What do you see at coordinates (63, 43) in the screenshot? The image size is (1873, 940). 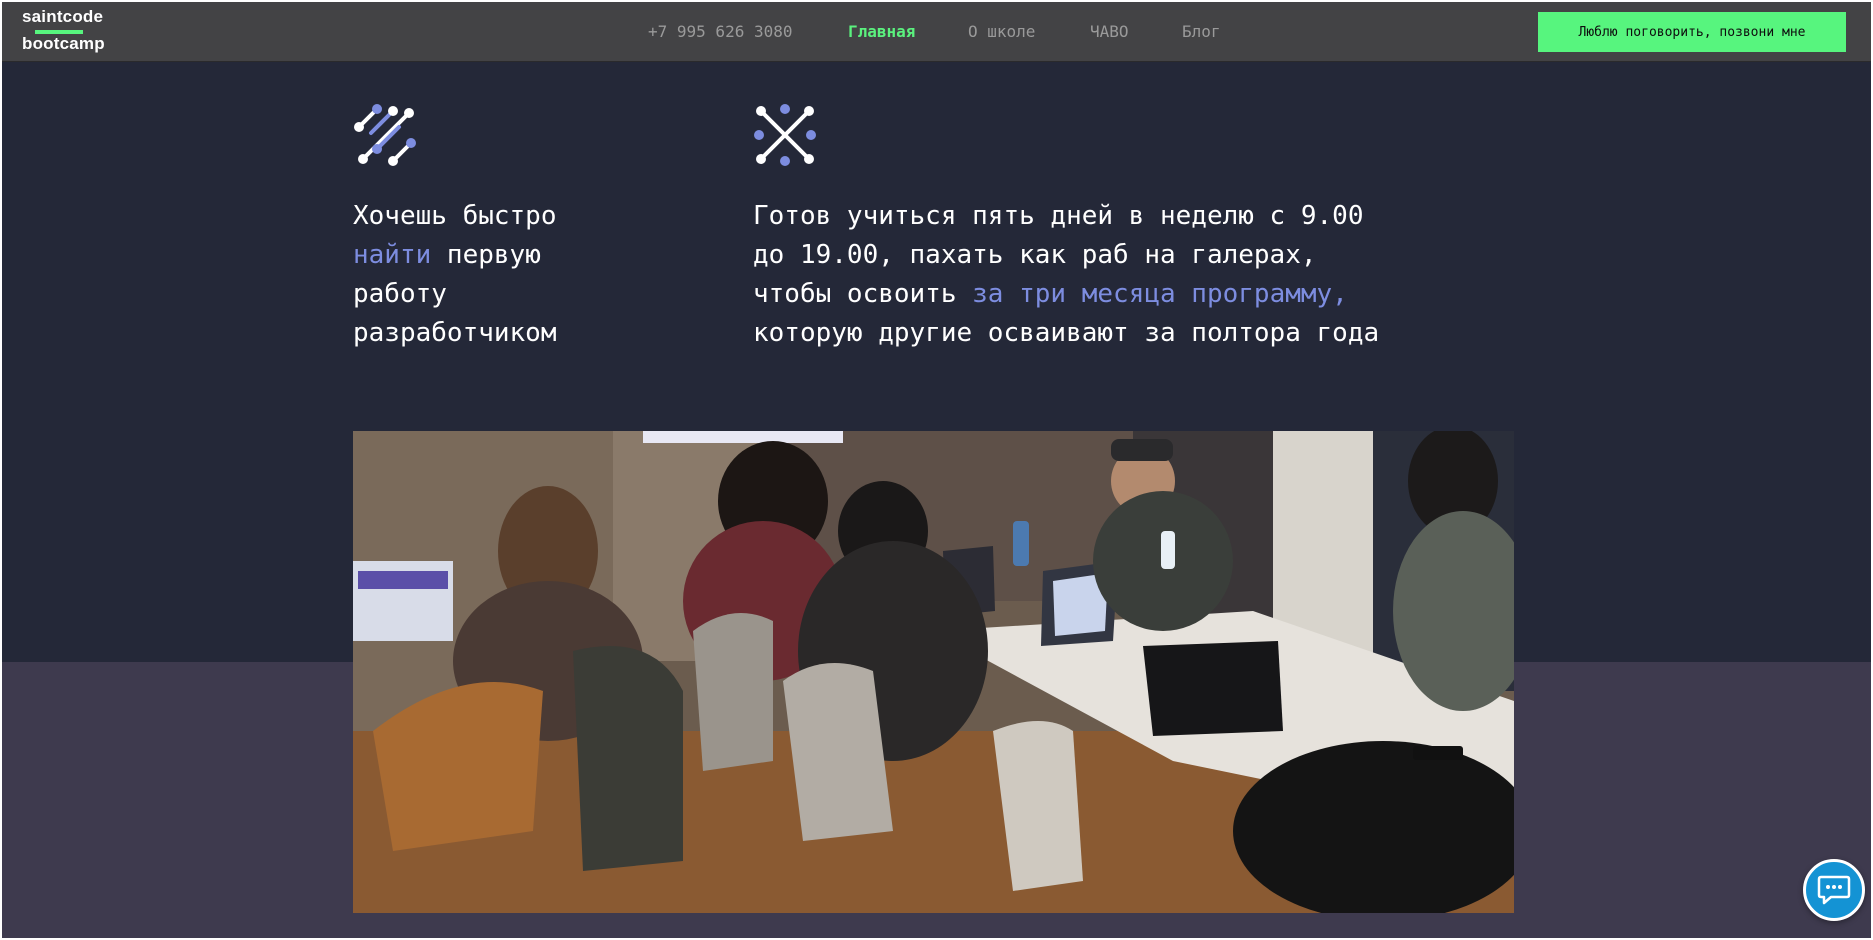 I see `logo-text-bootcamp: bootcamp` at bounding box center [63, 43].